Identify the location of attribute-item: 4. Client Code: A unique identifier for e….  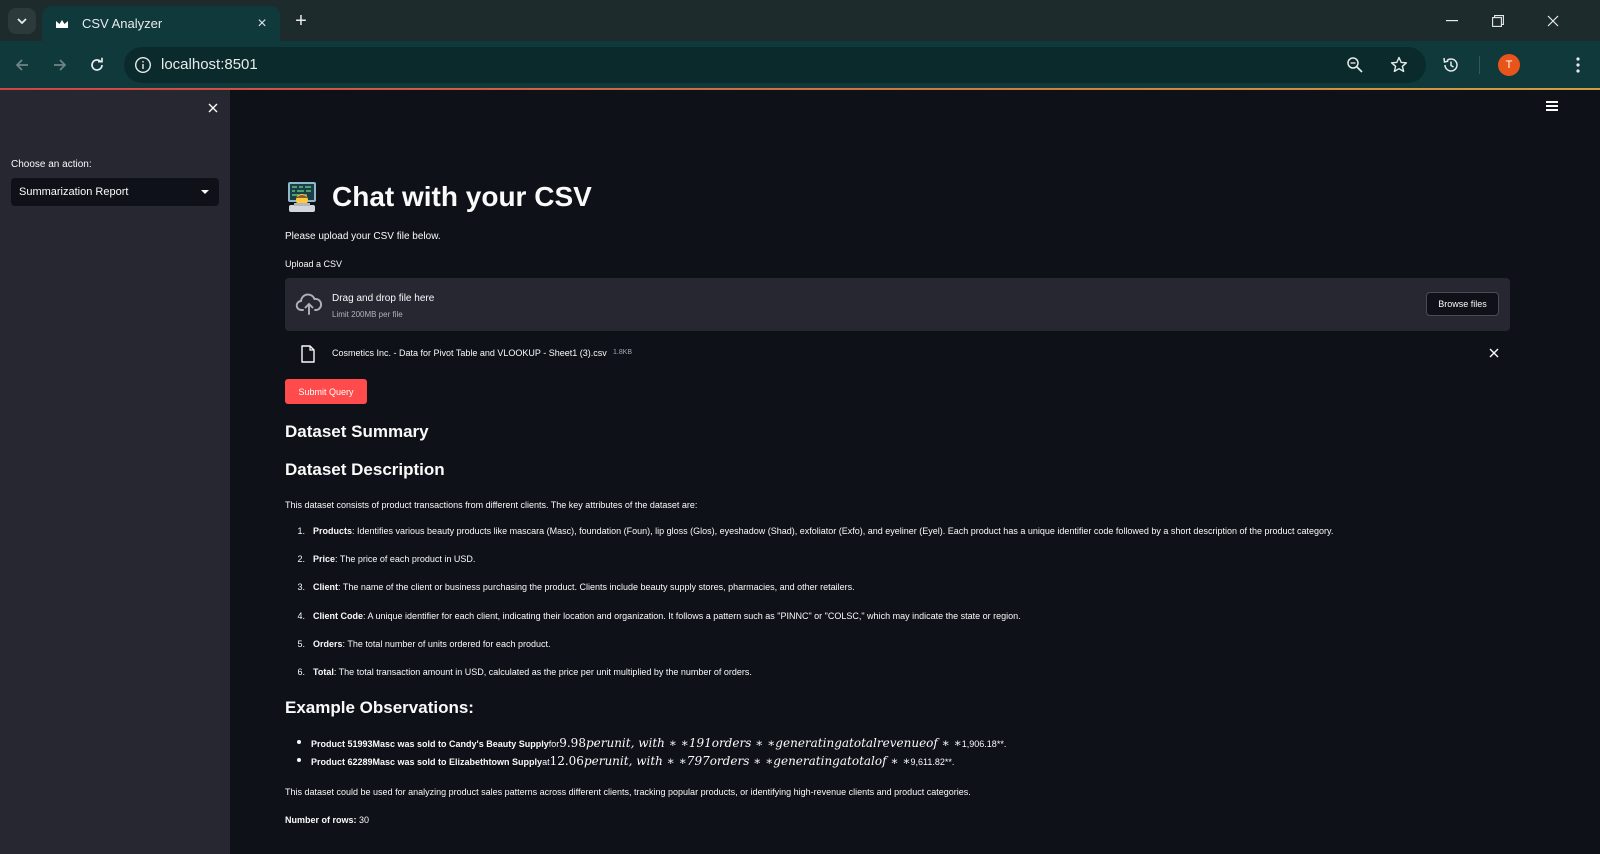
(659, 616).